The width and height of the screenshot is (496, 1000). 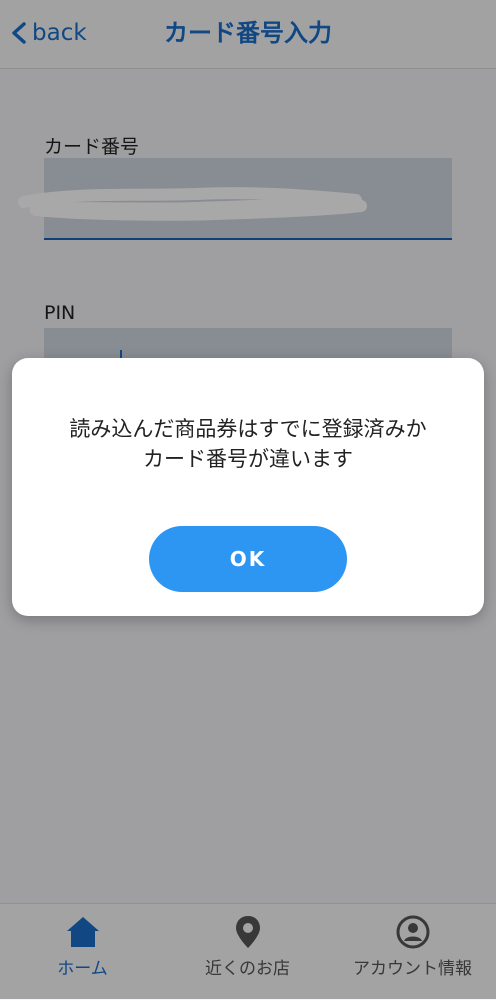 I want to click on dialog-message: 読み込んだ商品券はすでに登録済みか カード番号が違います, so click(x=248, y=444).